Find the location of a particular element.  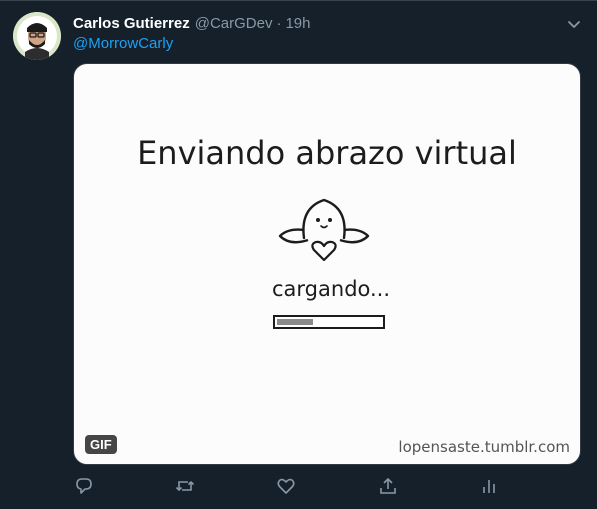

progress-bar is located at coordinates (329, 322).